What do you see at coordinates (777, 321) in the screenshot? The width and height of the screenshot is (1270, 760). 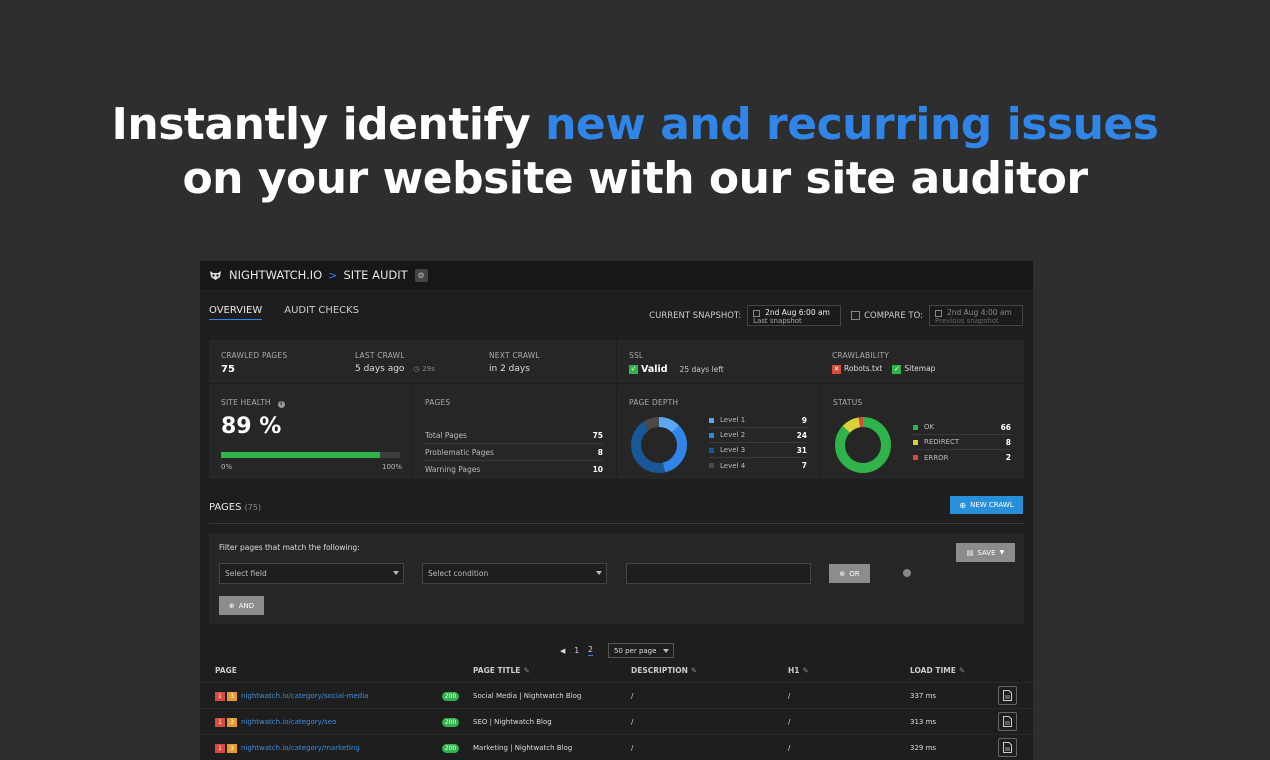 I see `current-snapshot-sub: Last snapshot` at bounding box center [777, 321].